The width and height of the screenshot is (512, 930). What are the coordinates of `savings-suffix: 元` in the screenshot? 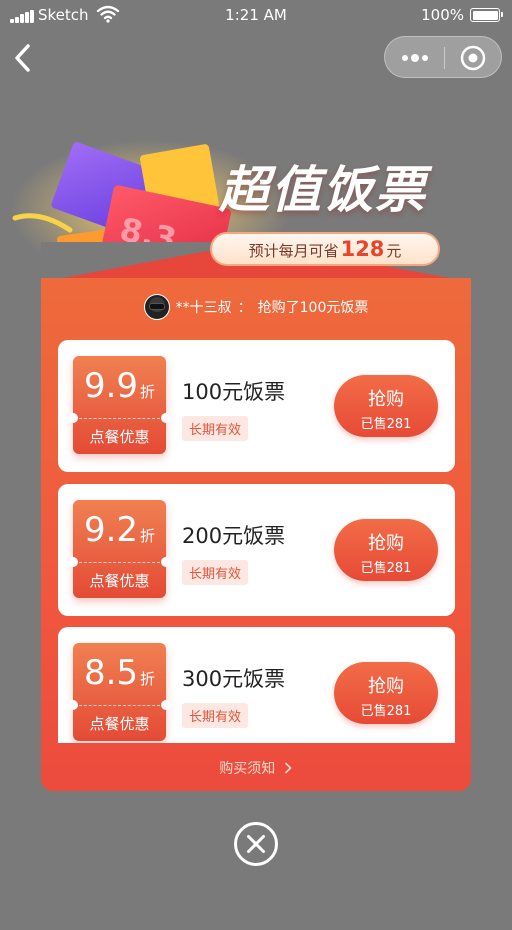 It's located at (394, 251).